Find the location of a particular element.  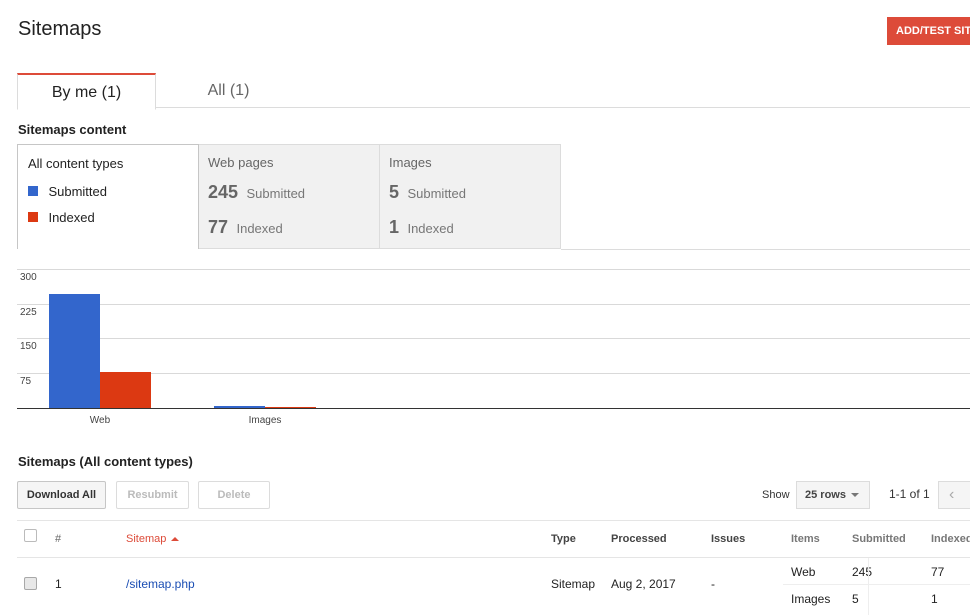

xtick-web: Web is located at coordinates (100, 420).